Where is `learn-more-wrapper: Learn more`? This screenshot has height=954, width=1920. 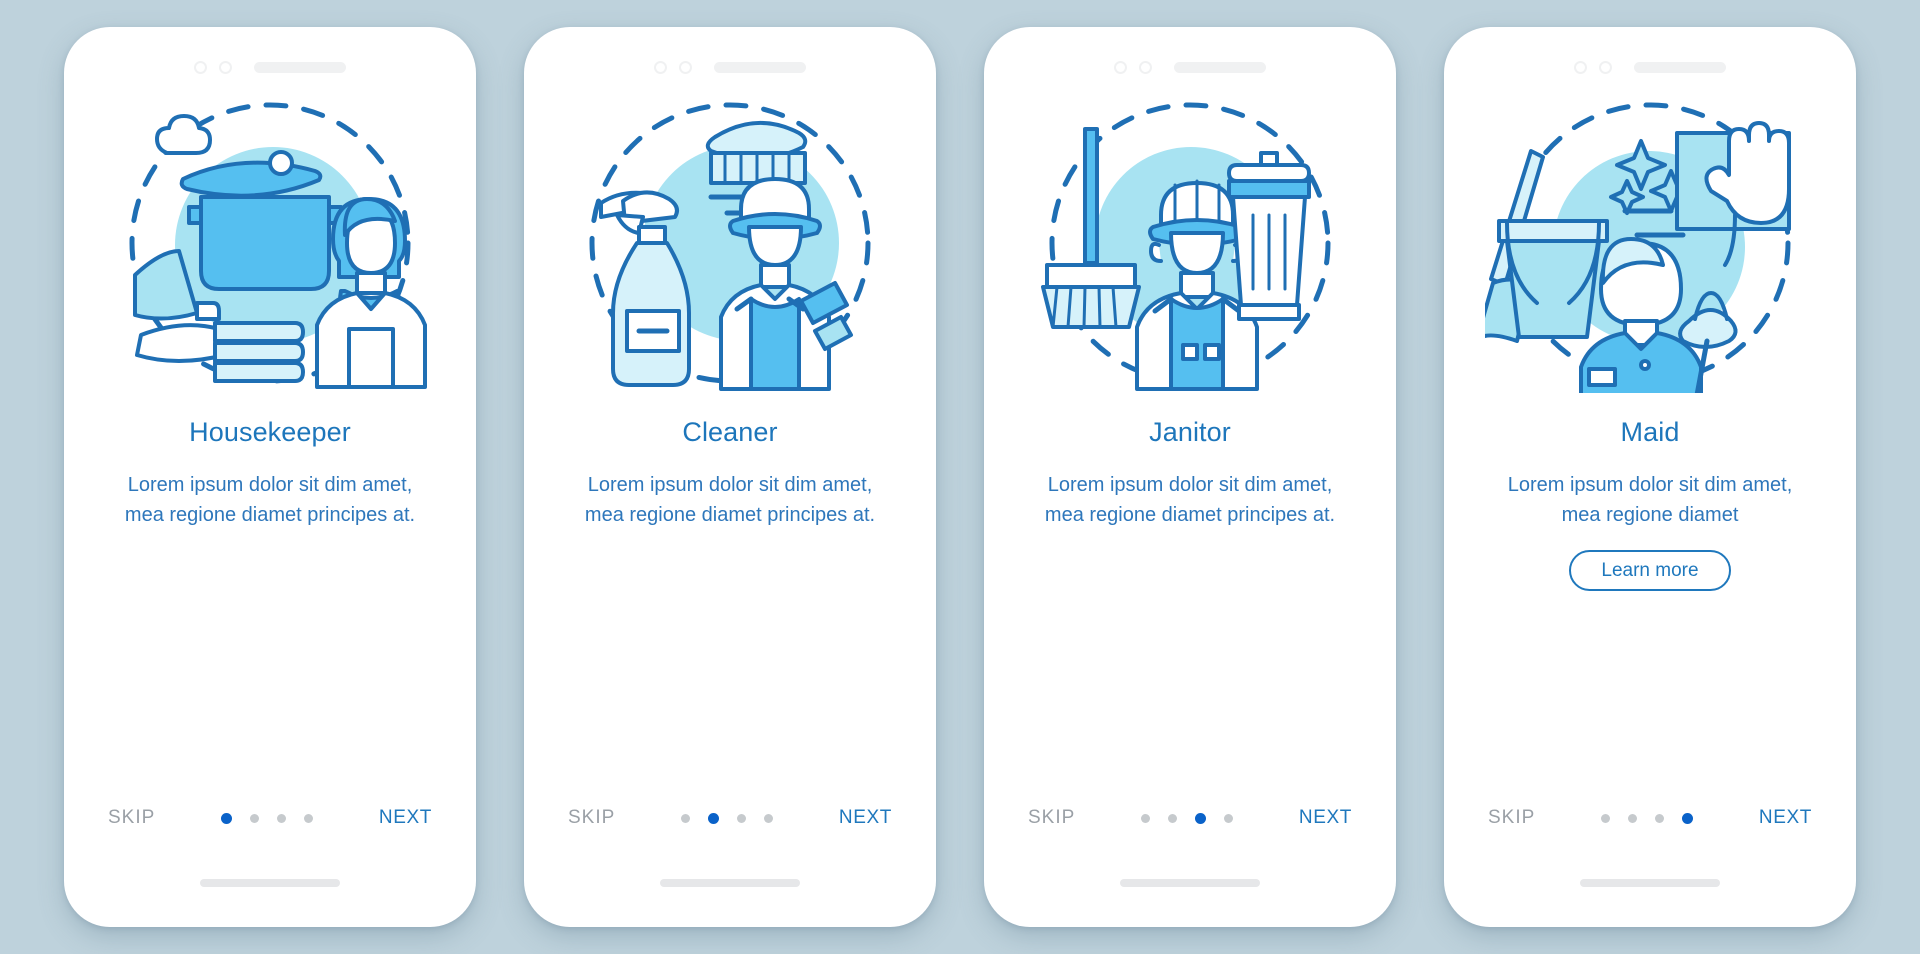
learn-more-wrapper: Learn more is located at coordinates (1650, 570).